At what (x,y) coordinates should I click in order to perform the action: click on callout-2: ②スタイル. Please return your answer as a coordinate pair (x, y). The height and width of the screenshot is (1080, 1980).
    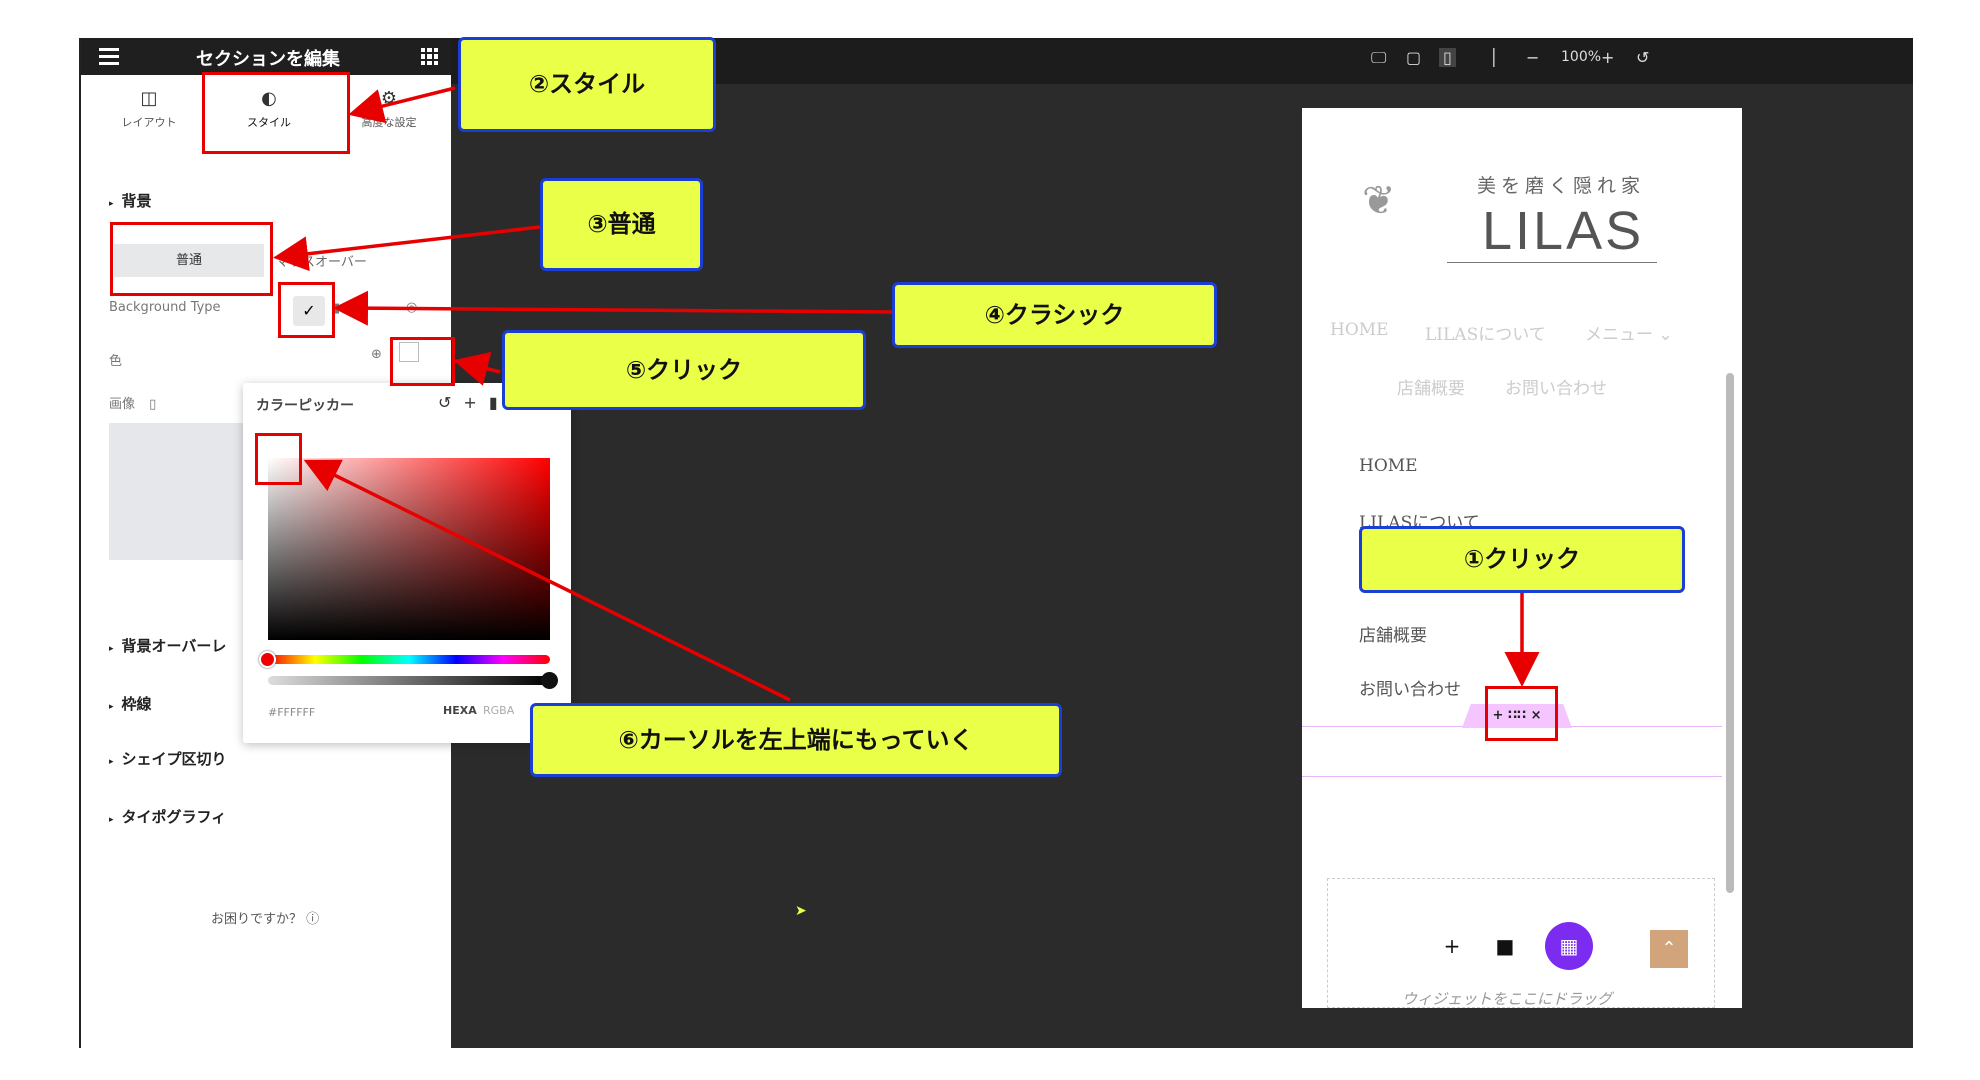
    Looking at the image, I should click on (587, 84).